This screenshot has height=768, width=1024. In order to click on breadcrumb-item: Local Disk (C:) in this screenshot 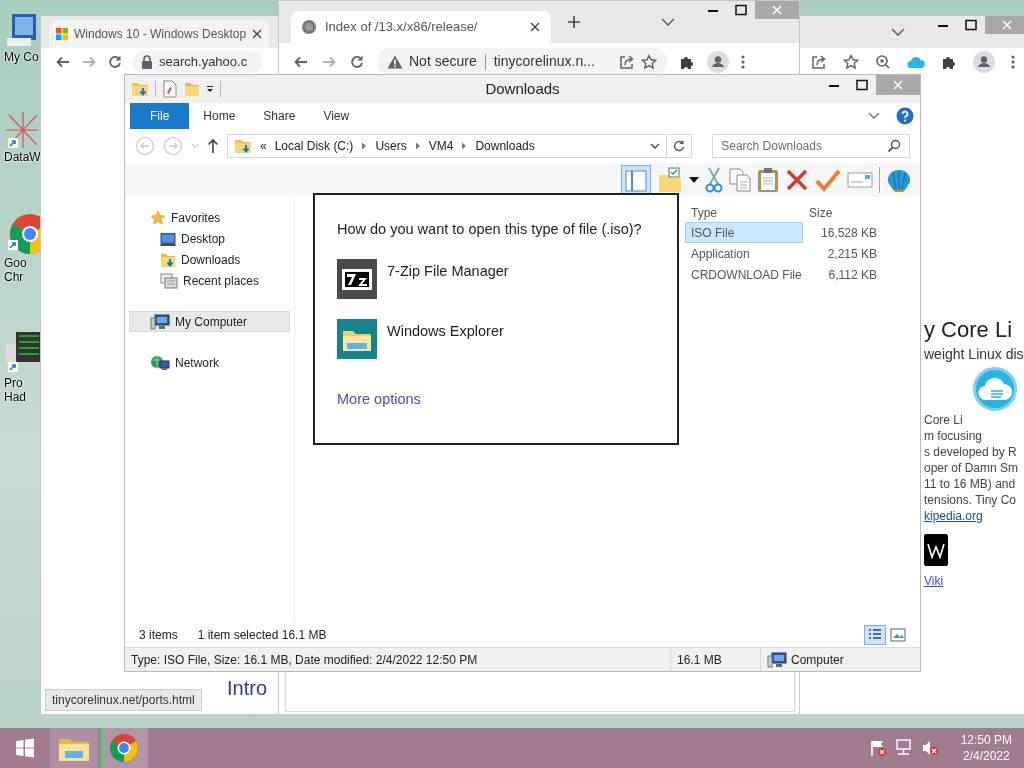, I will do `click(314, 146)`.